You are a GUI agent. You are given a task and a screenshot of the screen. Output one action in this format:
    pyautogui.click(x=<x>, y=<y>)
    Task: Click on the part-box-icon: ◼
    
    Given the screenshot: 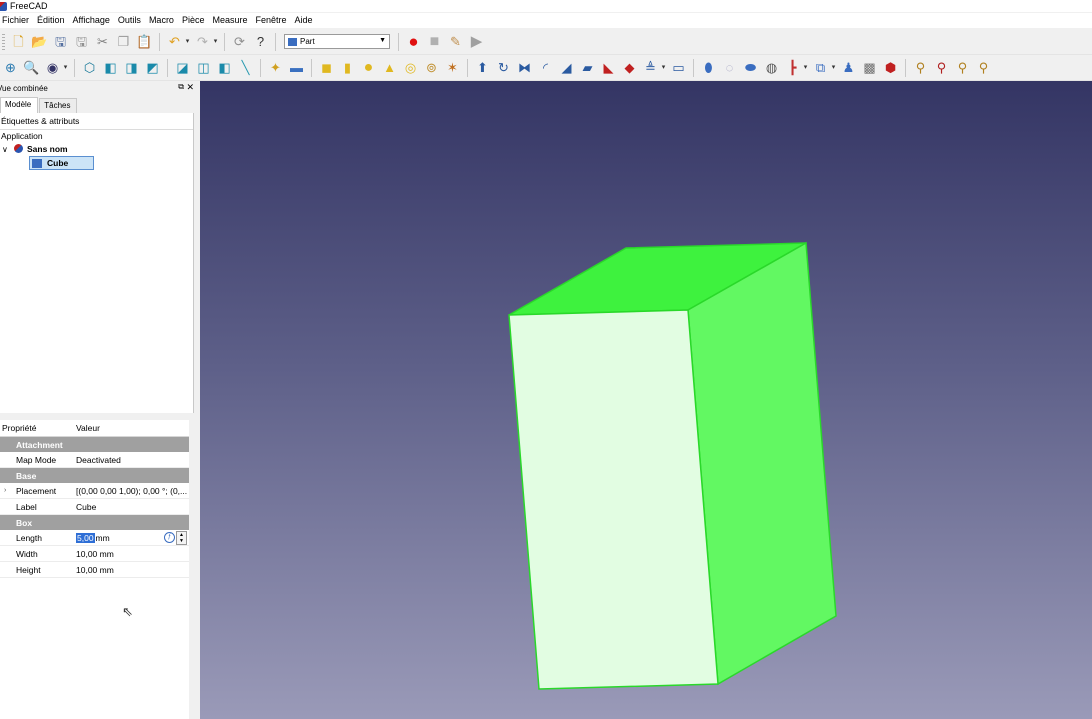 What is the action you would take?
    pyautogui.click(x=327, y=68)
    